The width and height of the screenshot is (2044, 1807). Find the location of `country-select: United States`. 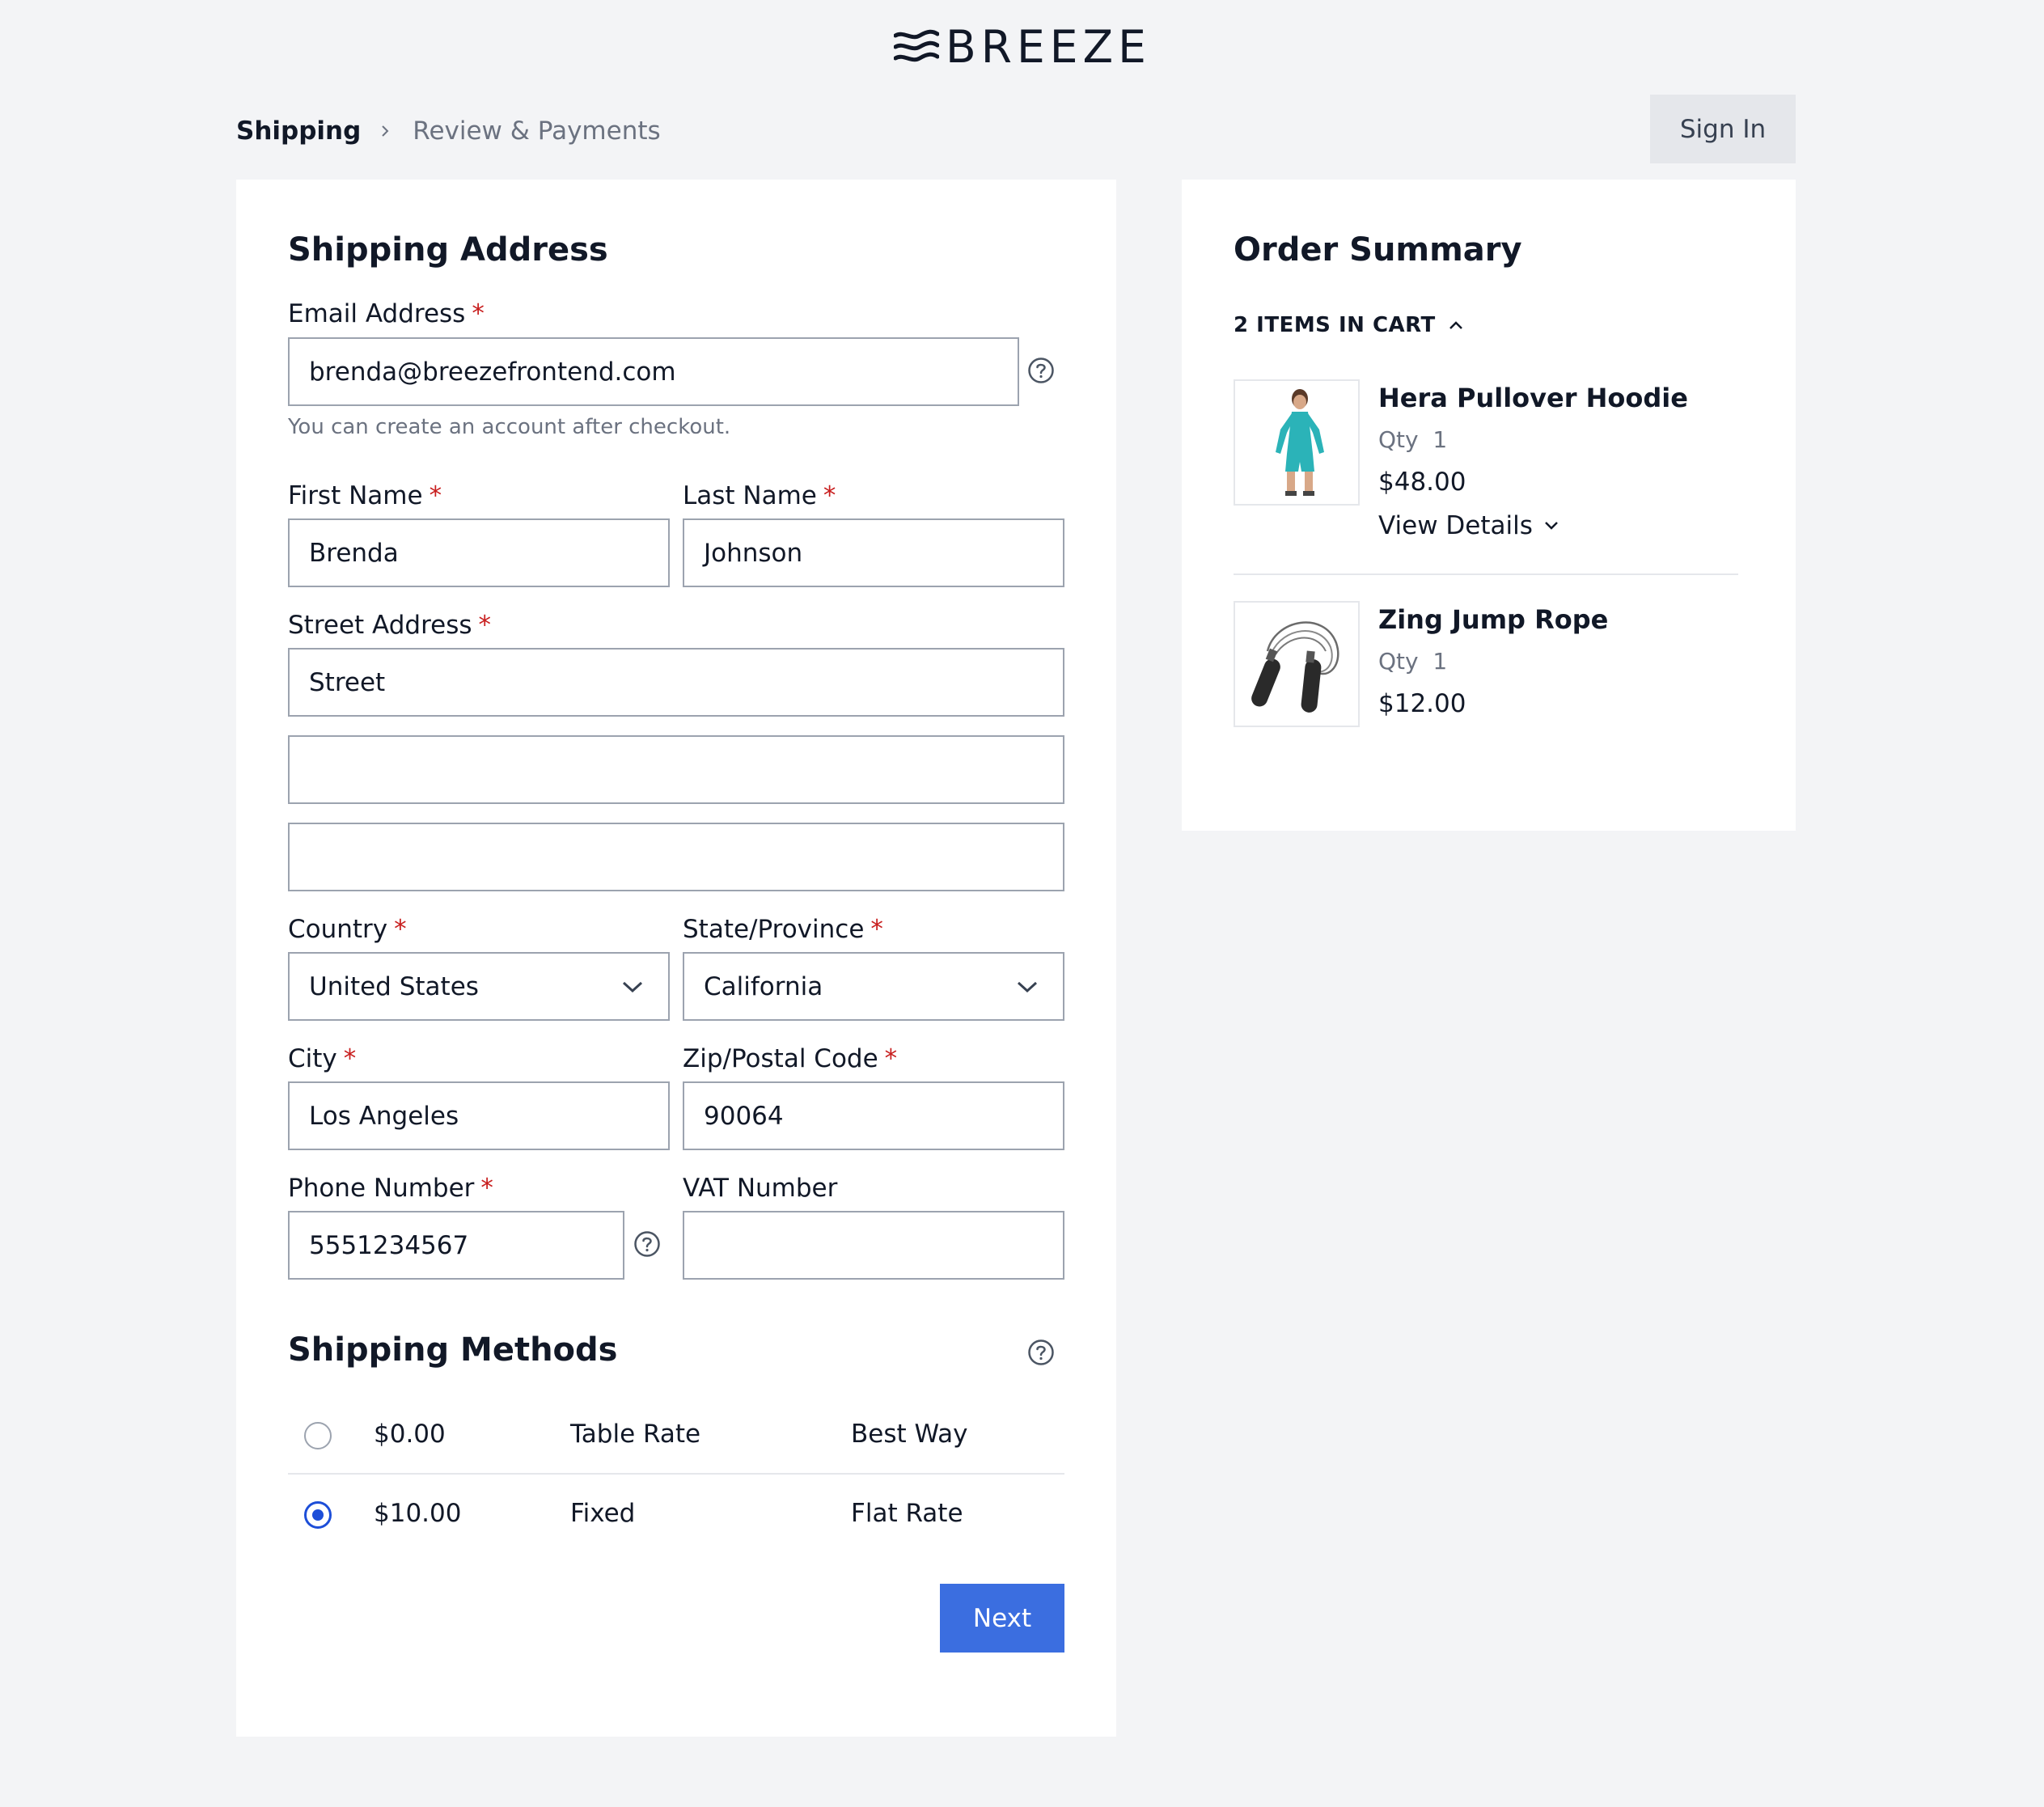

country-select: United States is located at coordinates (479, 986).